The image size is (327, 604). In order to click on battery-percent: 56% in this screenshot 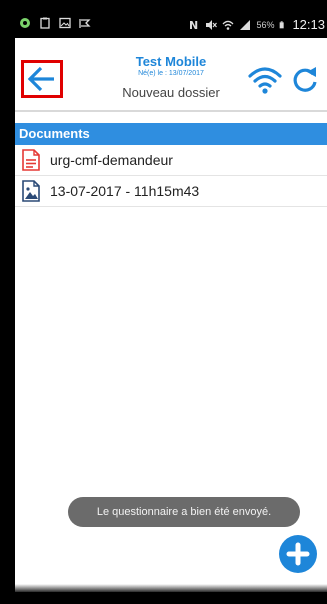, I will do `click(265, 24)`.